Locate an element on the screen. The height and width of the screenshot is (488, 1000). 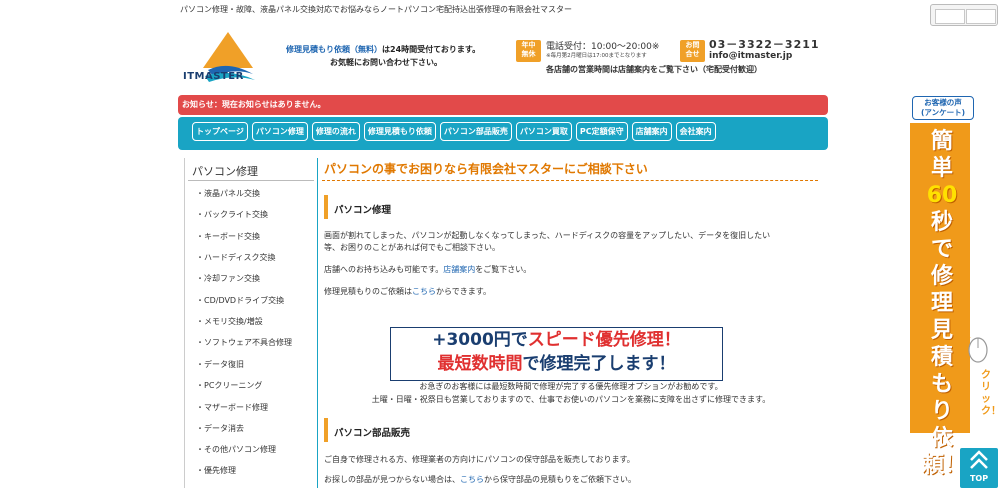
priority-repair-banner: +3000円でスピード優先修理！ 最短数時間で修理完了します！ is located at coordinates (556, 354).